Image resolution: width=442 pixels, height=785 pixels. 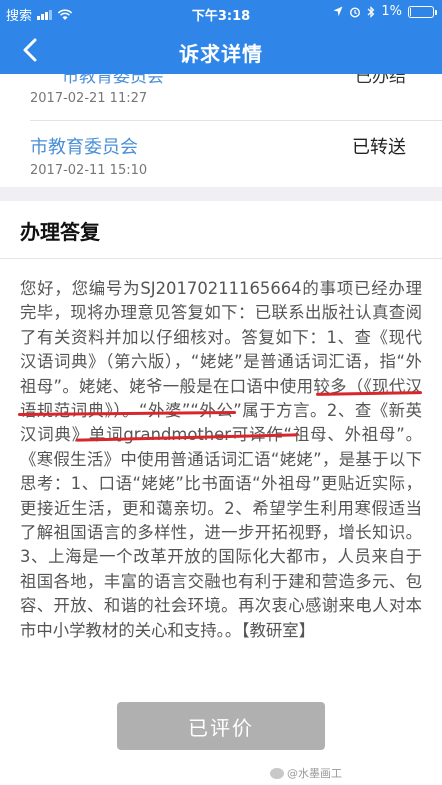 I want to click on status-right: 1%, so click(x=385, y=11).